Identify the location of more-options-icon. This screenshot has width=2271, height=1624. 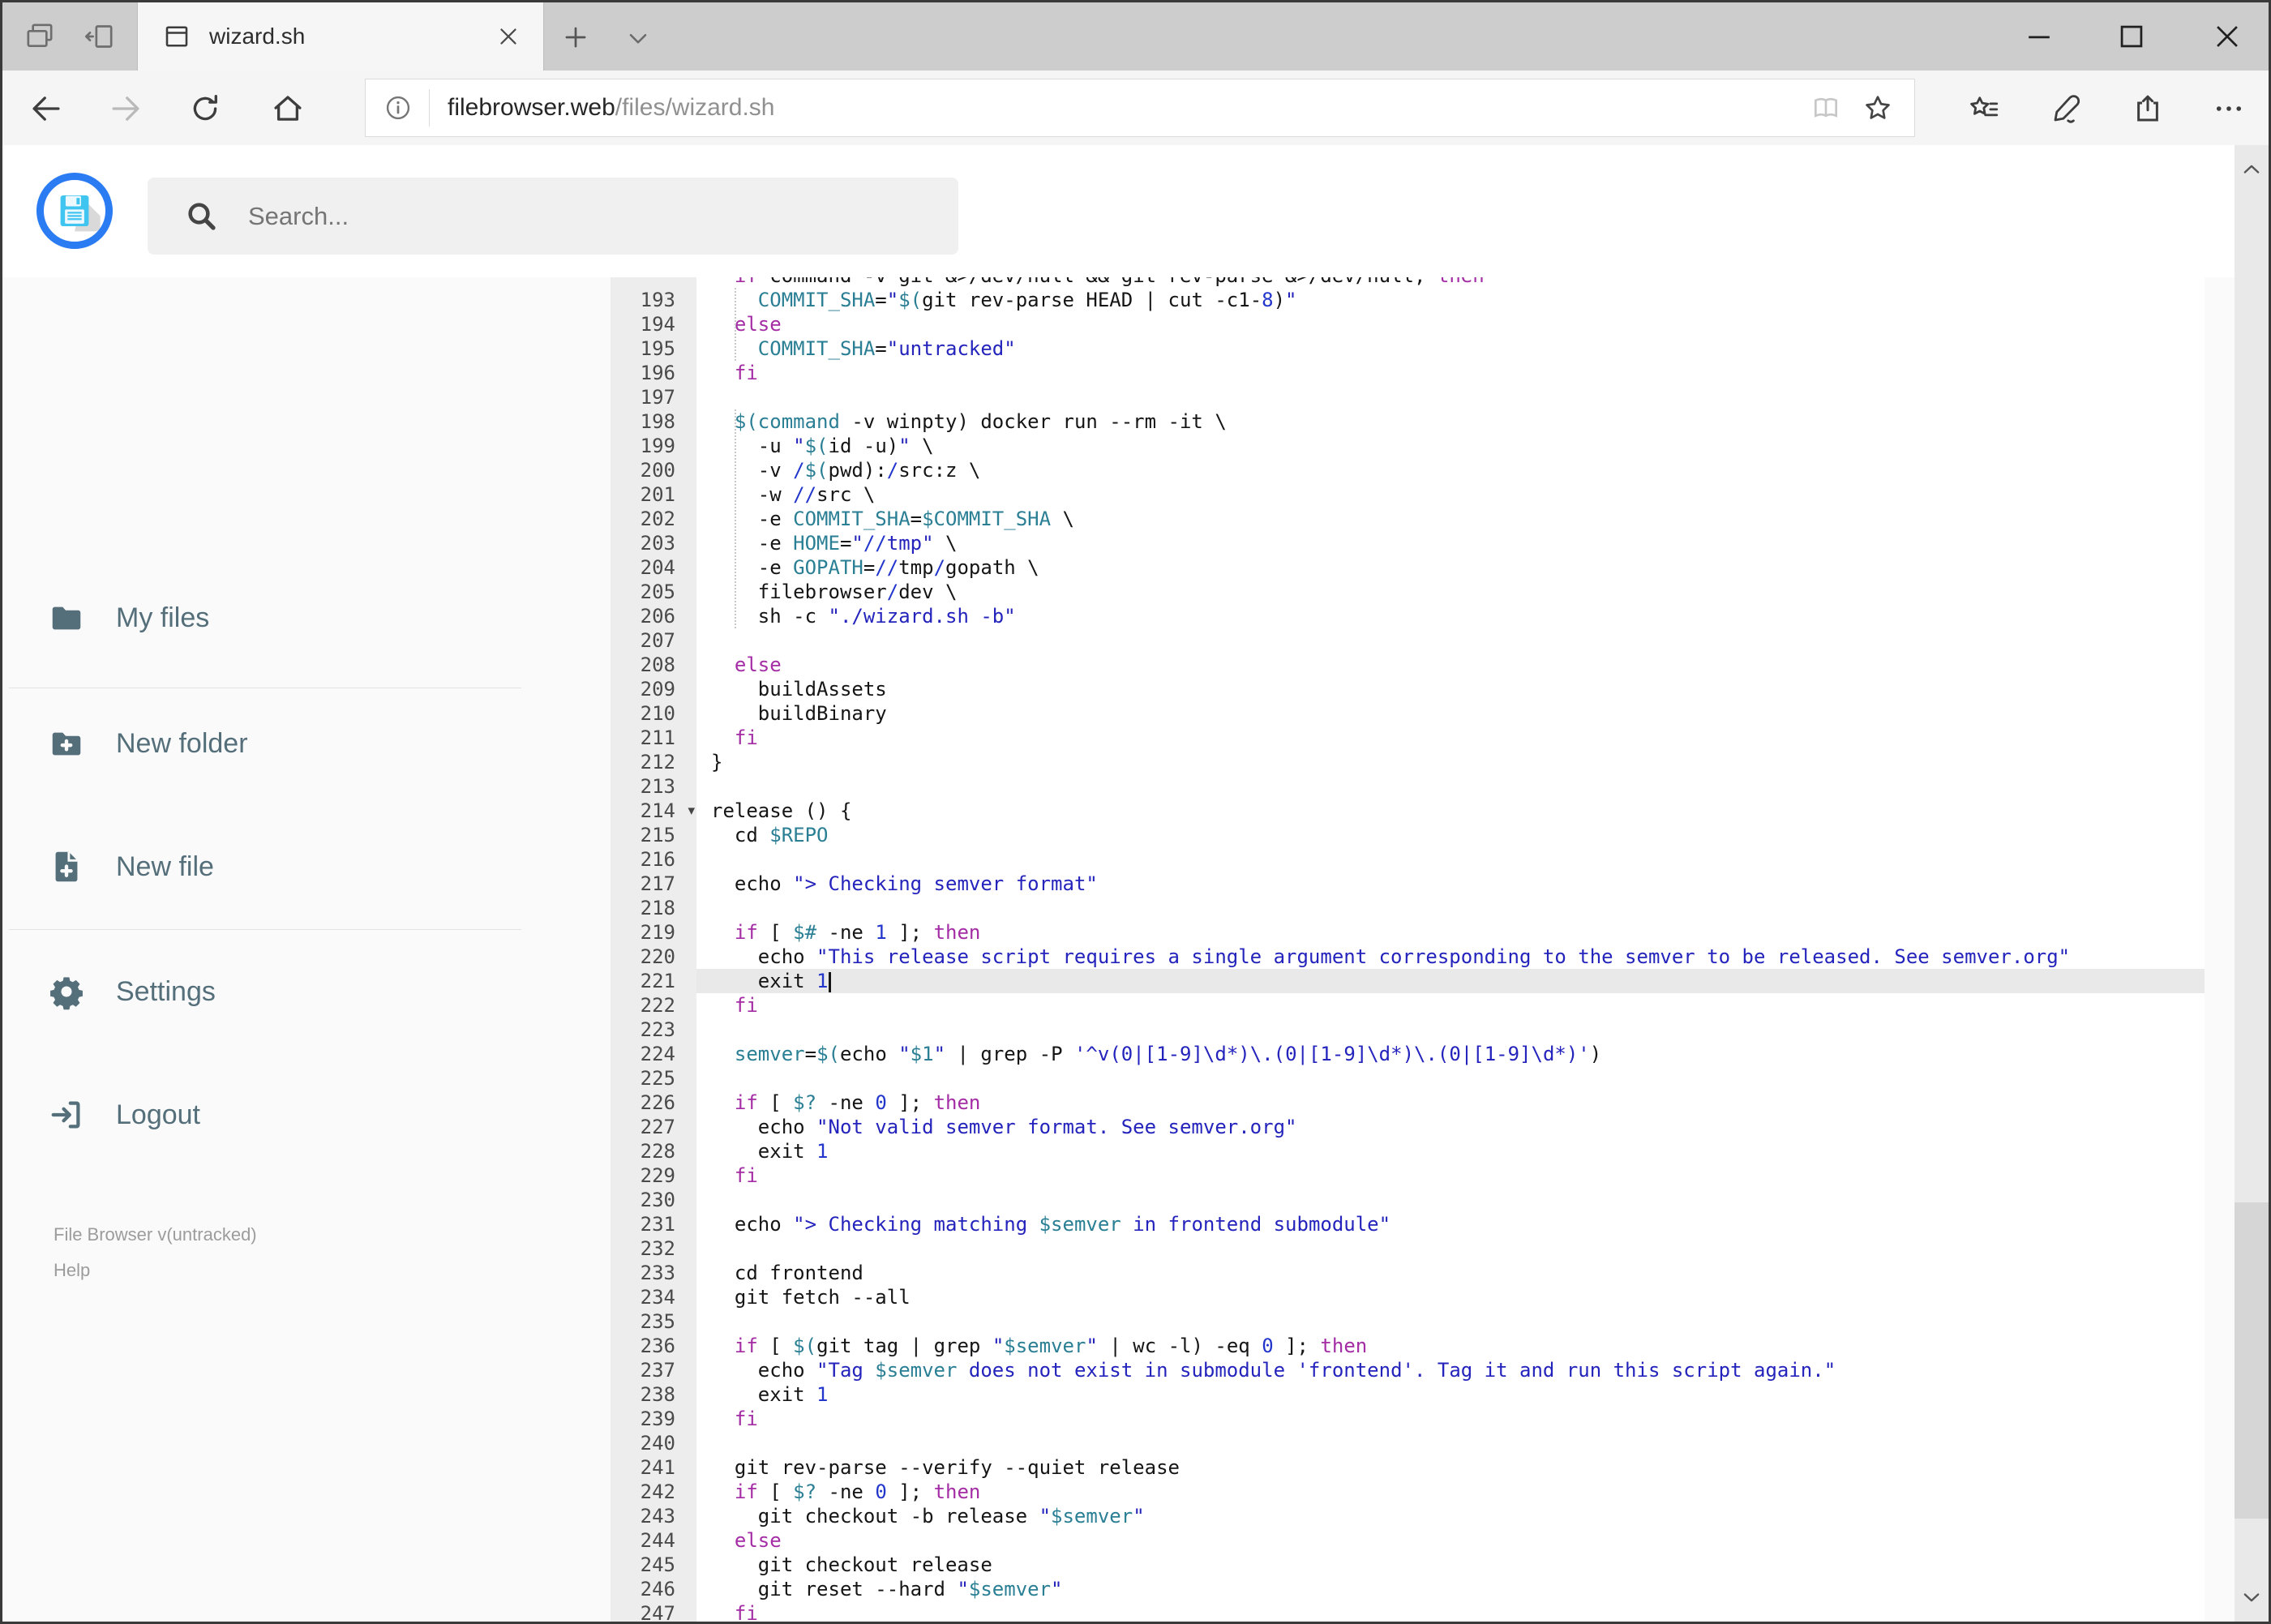
(2229, 109).